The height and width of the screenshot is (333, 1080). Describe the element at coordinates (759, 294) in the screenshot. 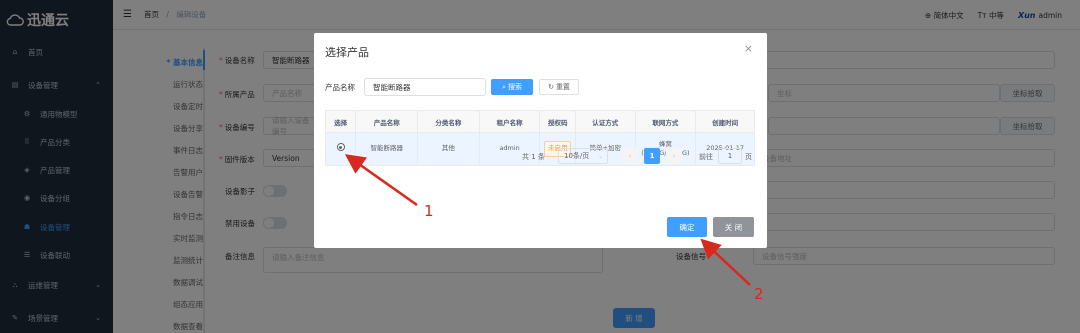

I see `annotation-label-2: 2` at that location.